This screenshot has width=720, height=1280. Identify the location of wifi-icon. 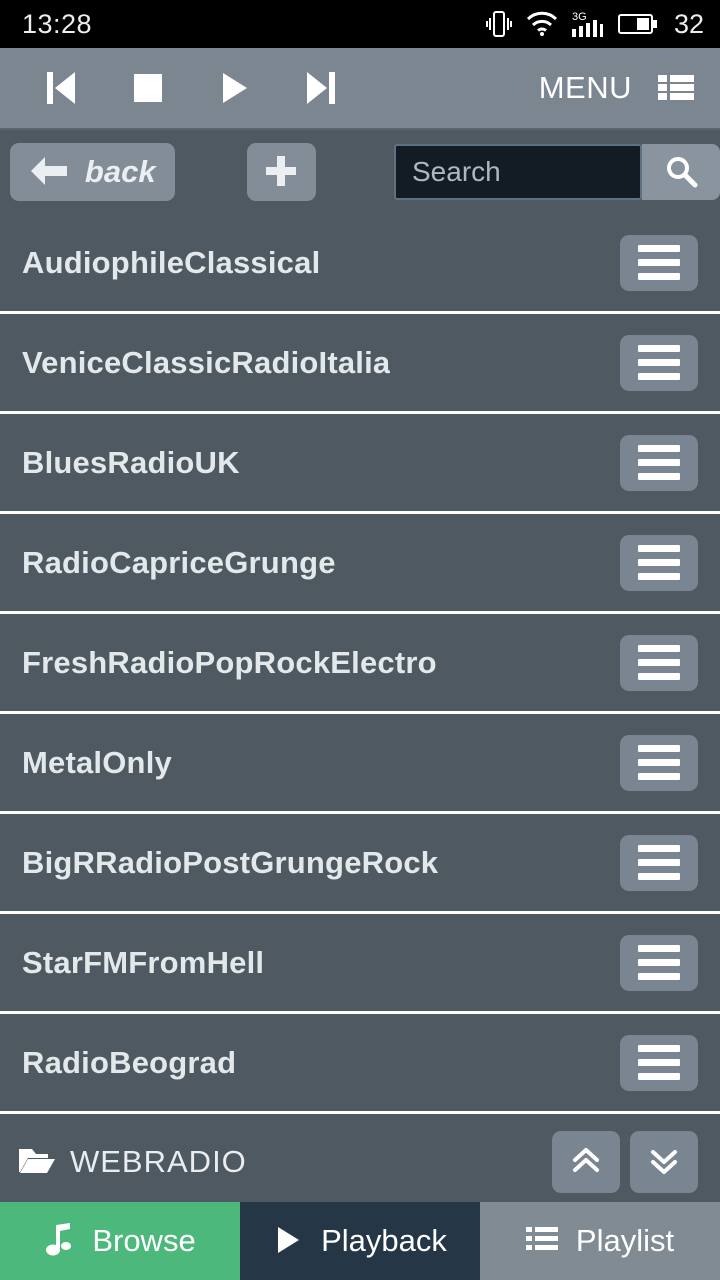
(542, 24).